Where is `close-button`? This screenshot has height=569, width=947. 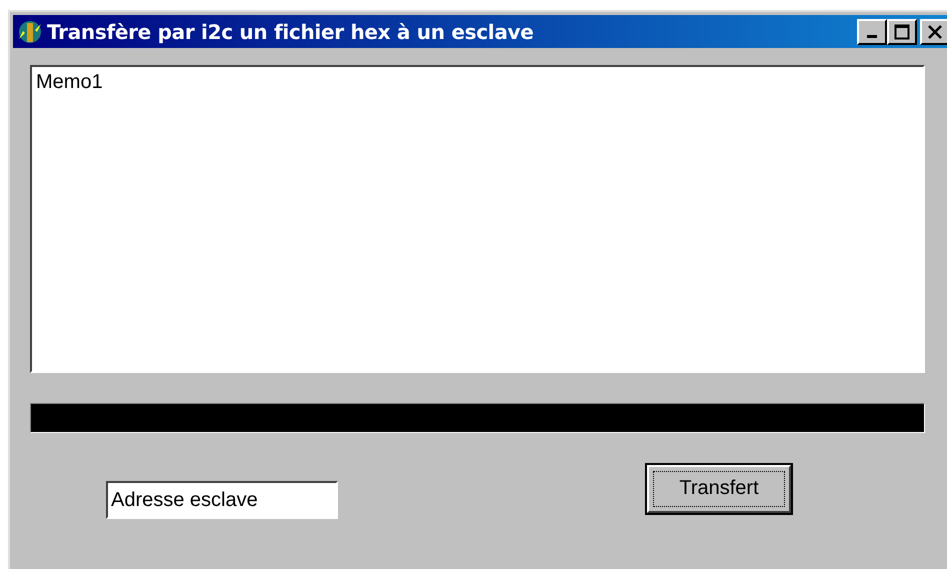
close-button is located at coordinates (933, 31).